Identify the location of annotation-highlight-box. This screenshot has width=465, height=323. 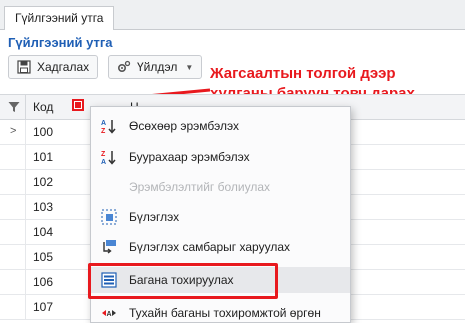
(183, 281).